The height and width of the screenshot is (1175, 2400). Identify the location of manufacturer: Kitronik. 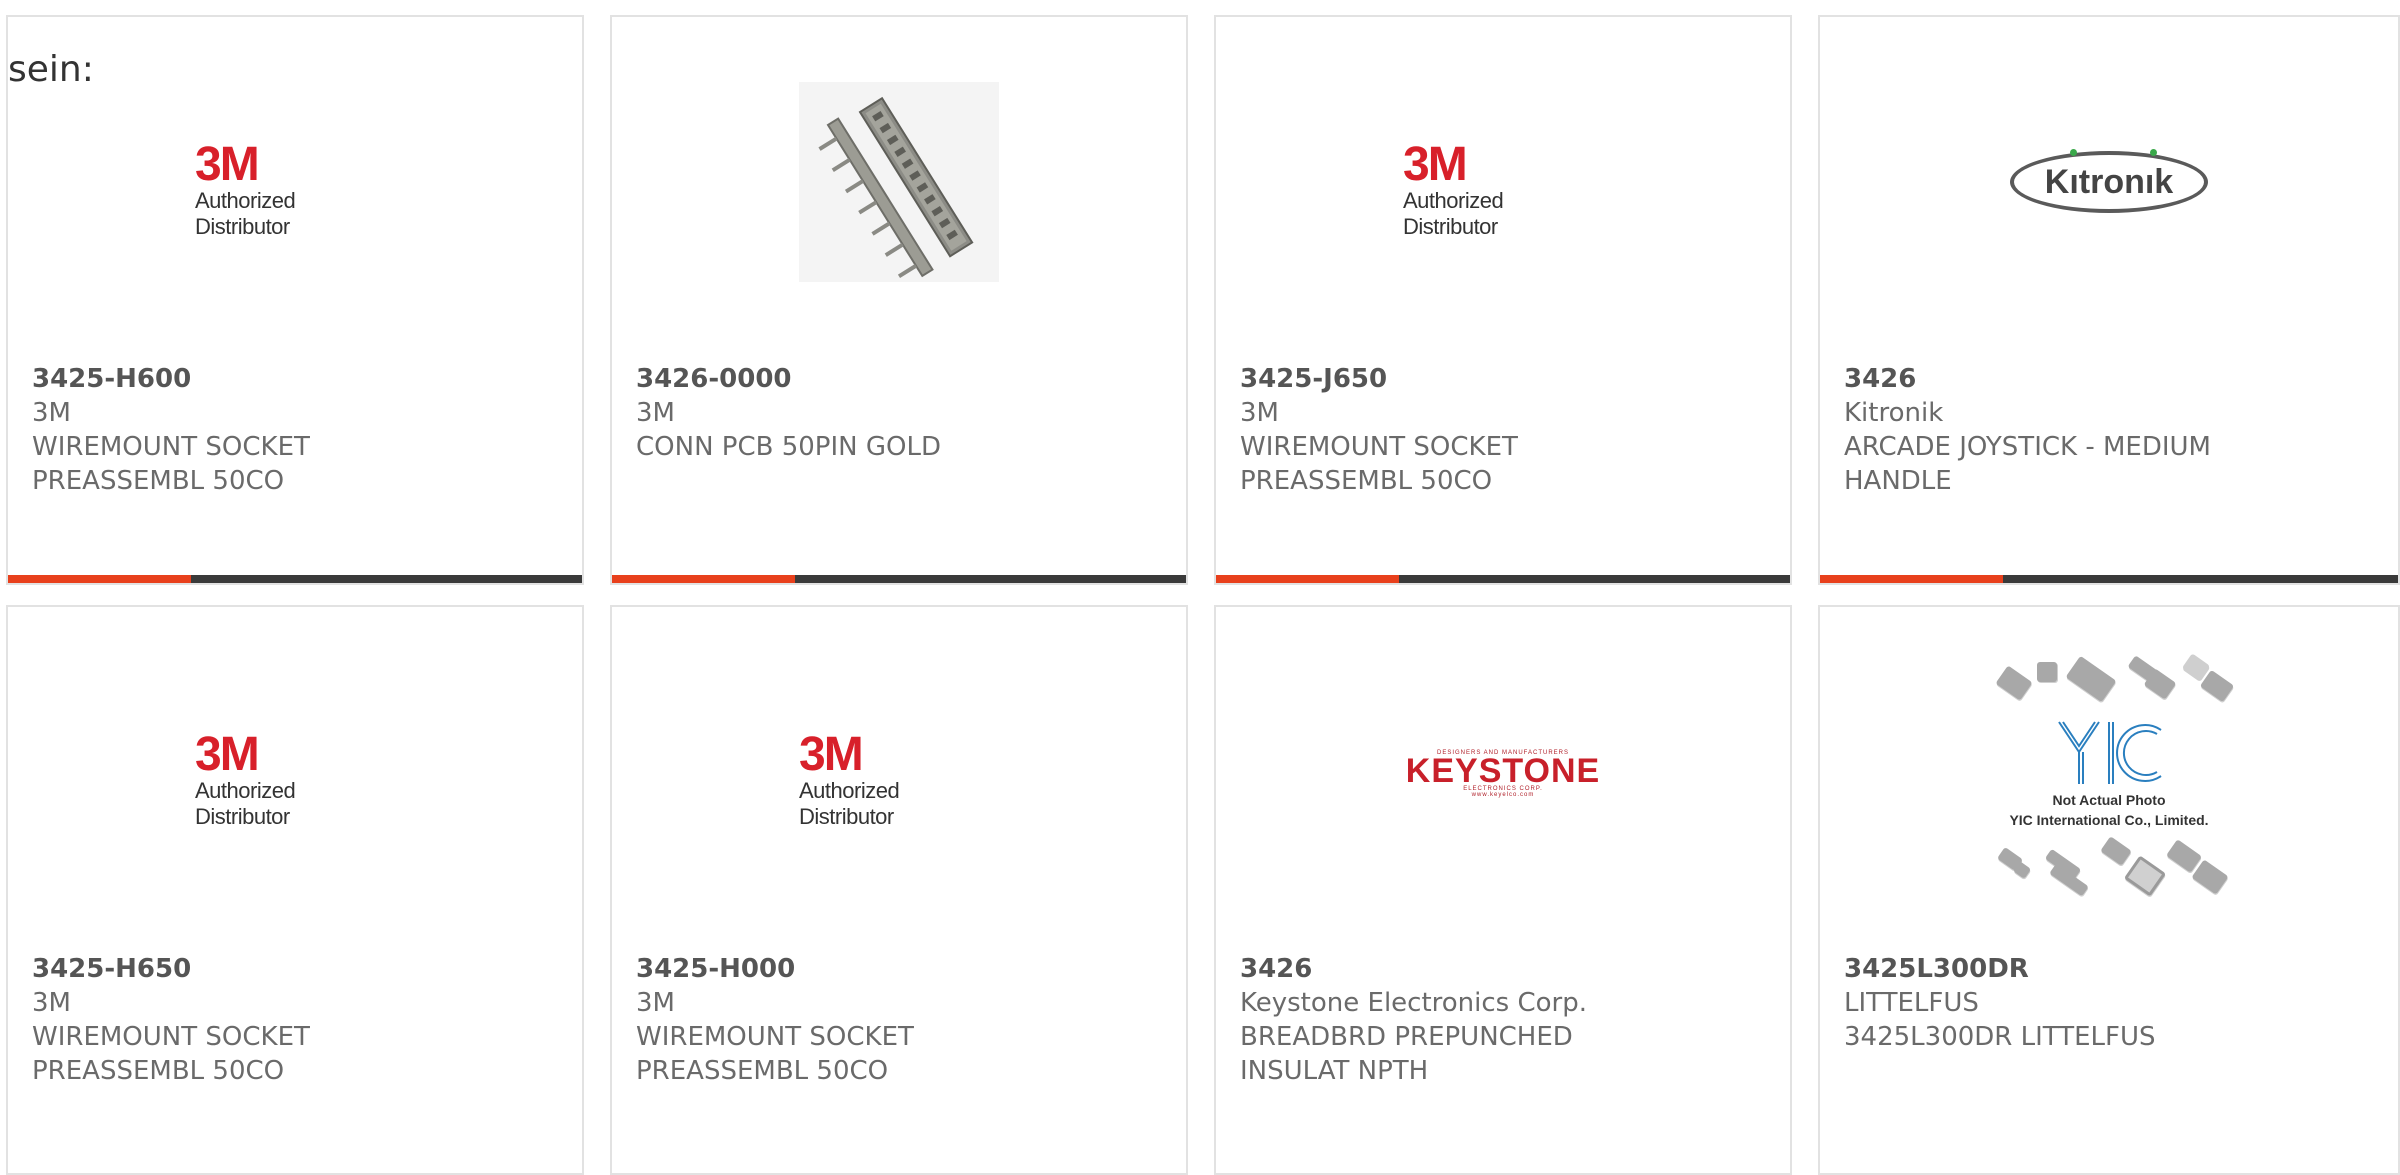
(1894, 413).